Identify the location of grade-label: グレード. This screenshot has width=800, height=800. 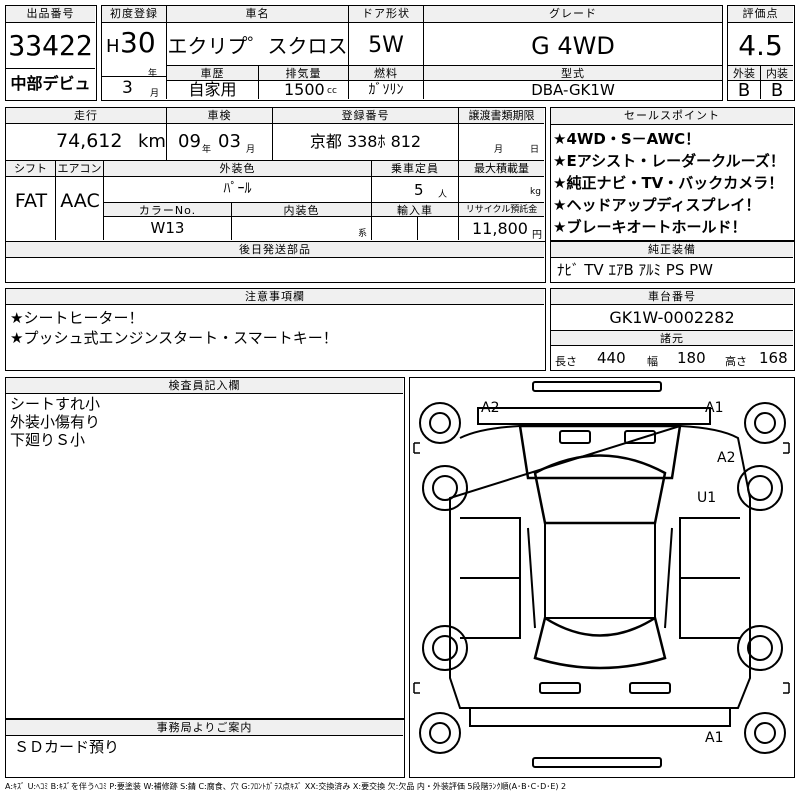
(573, 14).